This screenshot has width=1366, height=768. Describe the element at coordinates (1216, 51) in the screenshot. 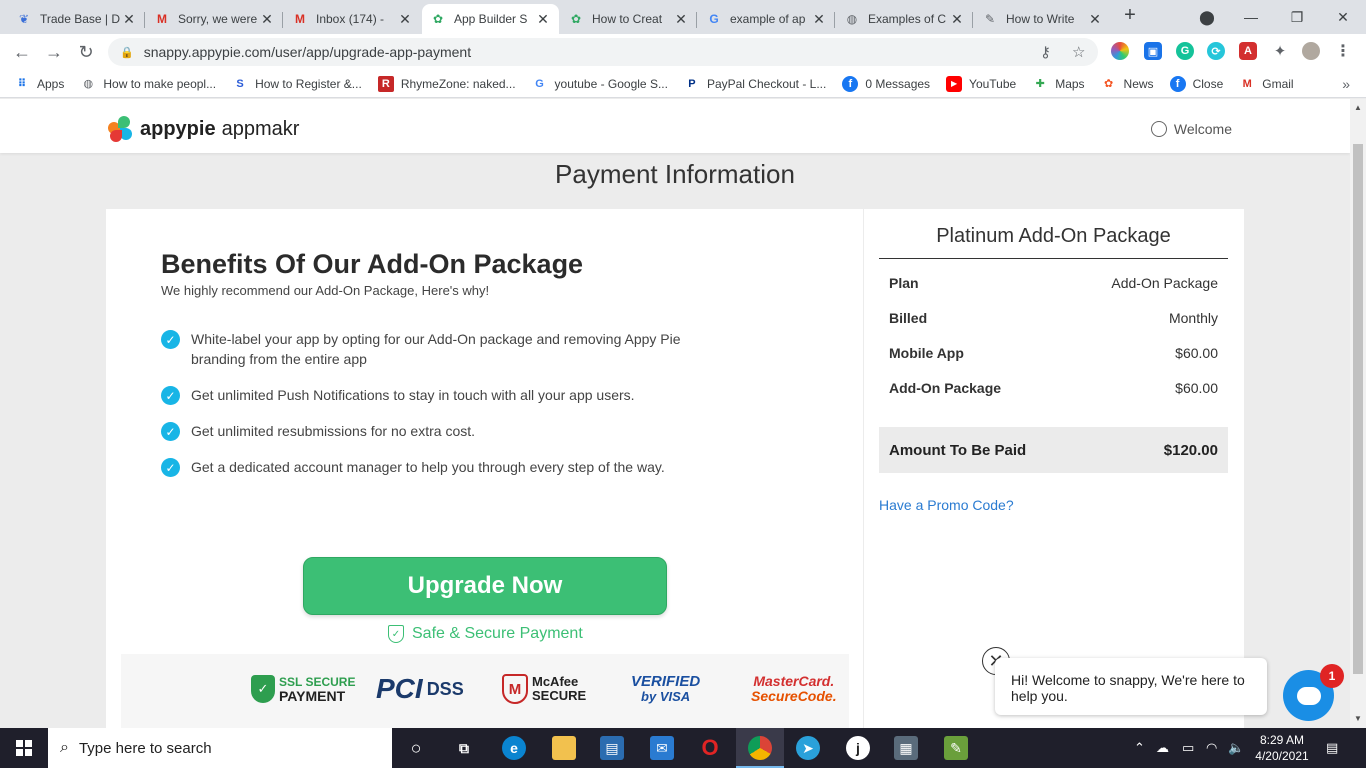

I see `sync-extension-icon: ⟳` at that location.